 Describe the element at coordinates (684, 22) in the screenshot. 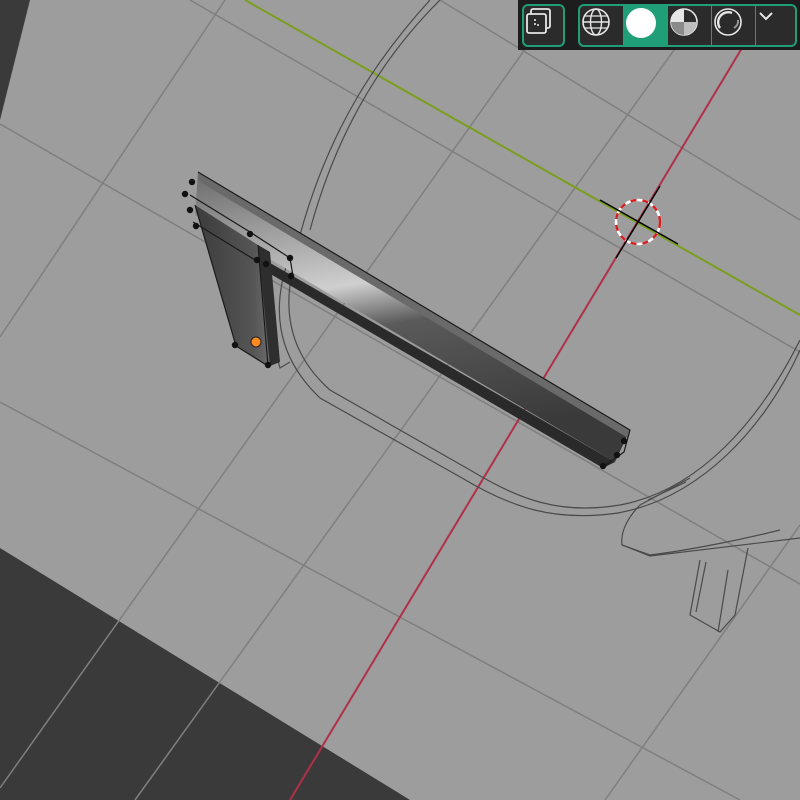

I see `material-preview-shading-icon` at that location.